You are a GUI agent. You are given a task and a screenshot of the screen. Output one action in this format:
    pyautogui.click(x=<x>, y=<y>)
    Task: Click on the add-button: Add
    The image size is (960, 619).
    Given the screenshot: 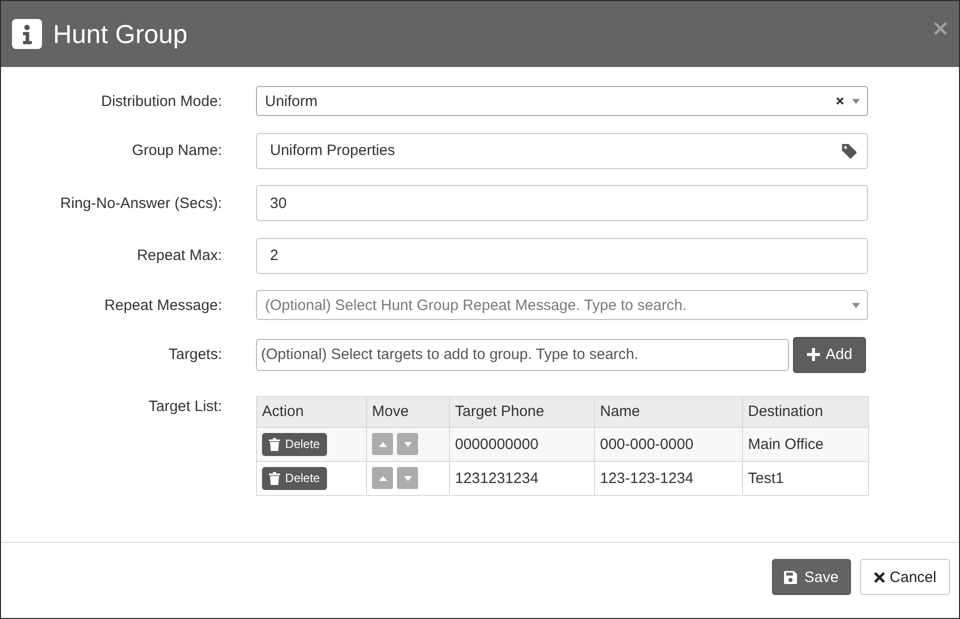 What is the action you would take?
    pyautogui.click(x=829, y=354)
    